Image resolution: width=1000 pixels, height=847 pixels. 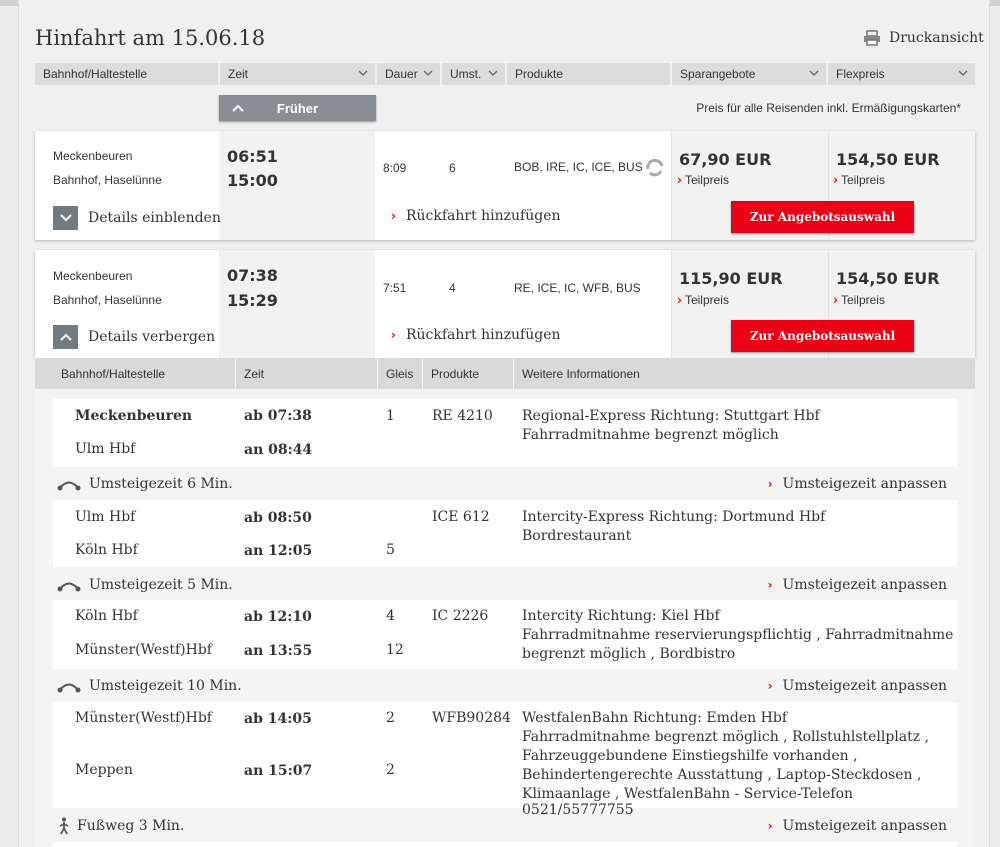 What do you see at coordinates (395, 168) in the screenshot?
I see `duration: 8:09` at bounding box center [395, 168].